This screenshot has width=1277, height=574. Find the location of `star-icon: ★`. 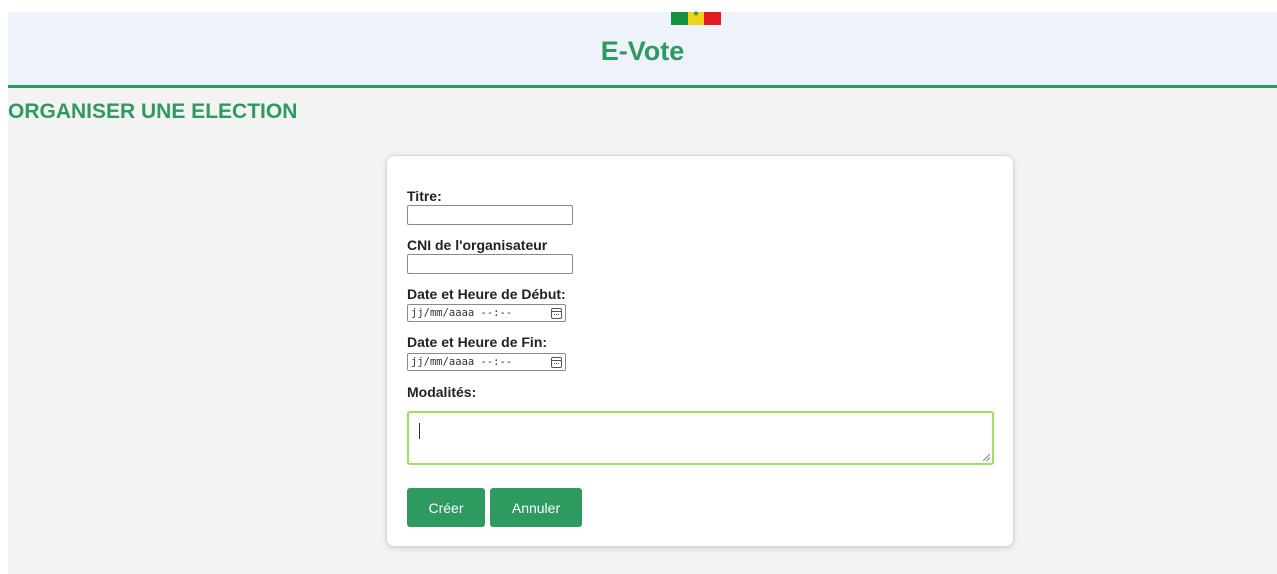

star-icon: ★ is located at coordinates (696, 13).